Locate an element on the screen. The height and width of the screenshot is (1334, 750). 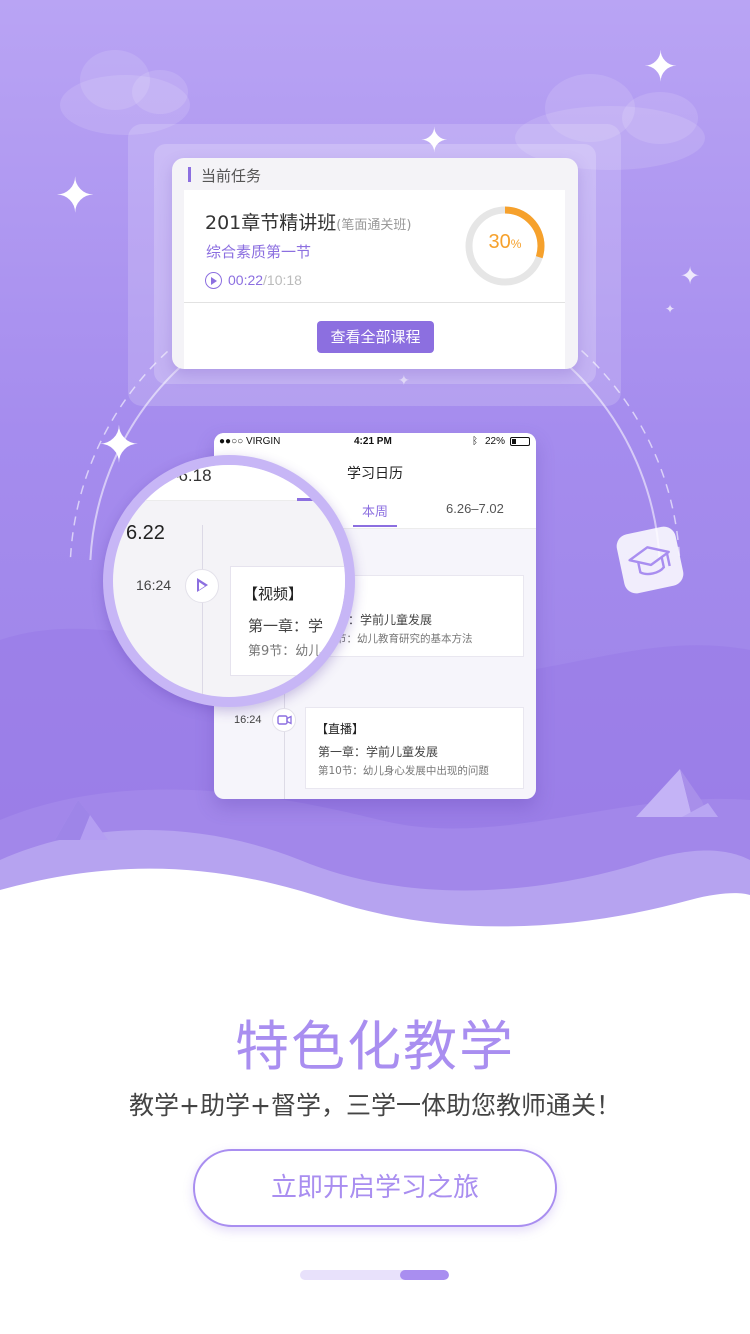
task-card-title: 当前任务 is located at coordinates (231, 176).